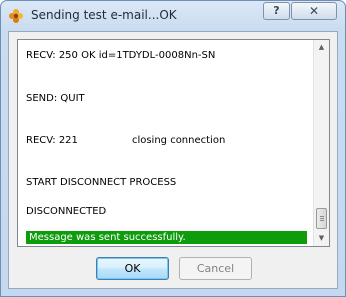 The image size is (346, 297). Describe the element at coordinates (101, 182) in the screenshot. I see `log-line: START DISCONNECT PROCESS` at that location.